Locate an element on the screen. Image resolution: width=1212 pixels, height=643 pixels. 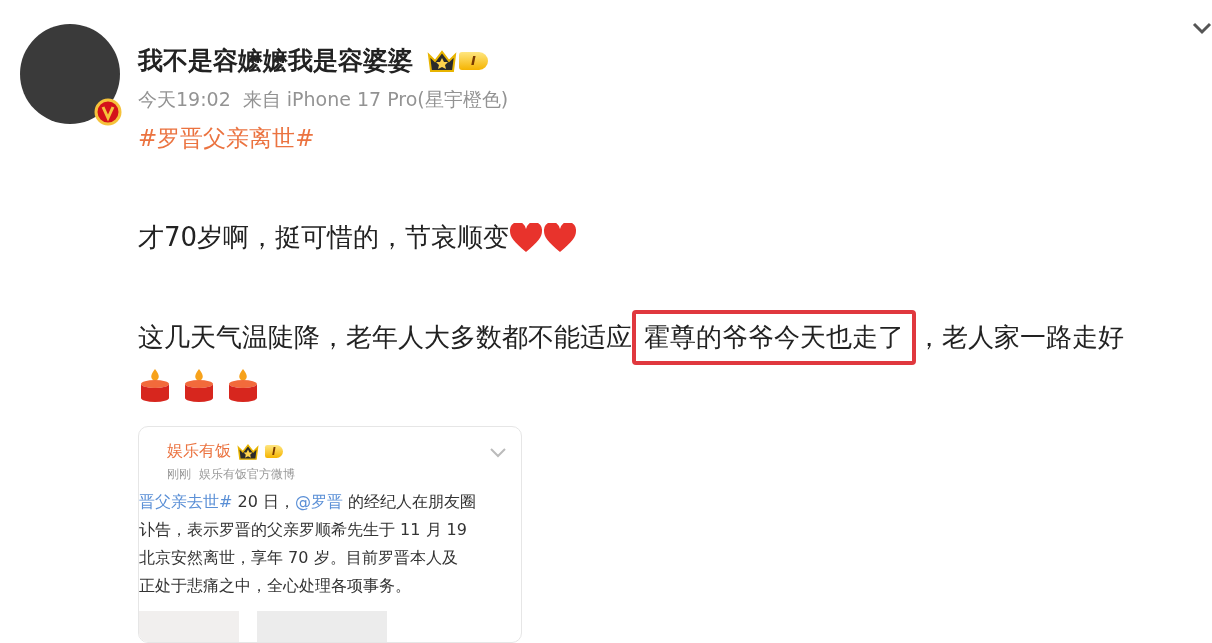
post-text: 才70岁啊，挺可惜的，节哀顺变 is located at coordinates (324, 238).